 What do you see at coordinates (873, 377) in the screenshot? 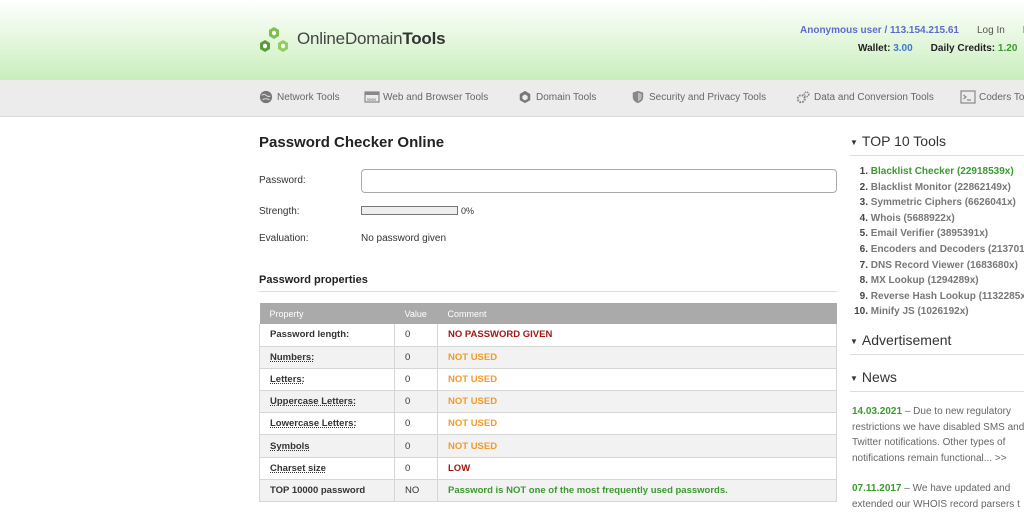
I see `news-heading: ▼ News` at bounding box center [873, 377].